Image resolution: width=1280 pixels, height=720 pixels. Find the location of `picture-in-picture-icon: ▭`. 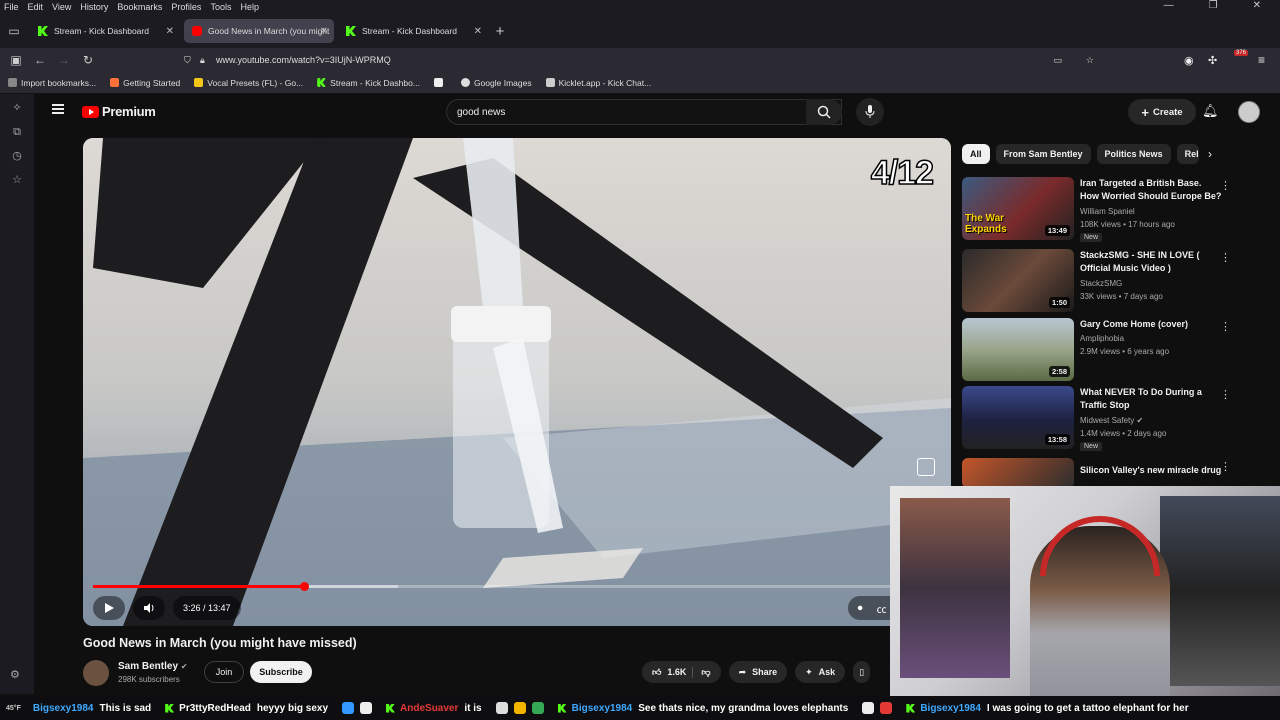

picture-in-picture-icon: ▭ is located at coordinates (1057, 60).